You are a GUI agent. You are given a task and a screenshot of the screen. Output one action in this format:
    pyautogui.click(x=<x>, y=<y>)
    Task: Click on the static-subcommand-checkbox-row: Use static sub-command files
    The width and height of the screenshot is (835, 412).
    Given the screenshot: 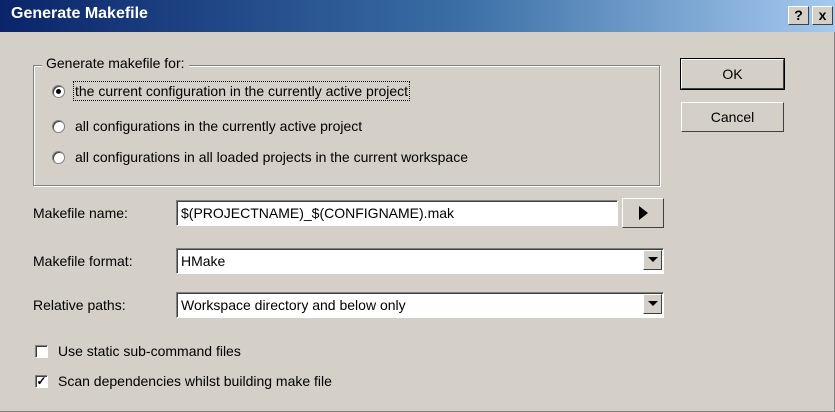 What is the action you would take?
    pyautogui.click(x=138, y=351)
    